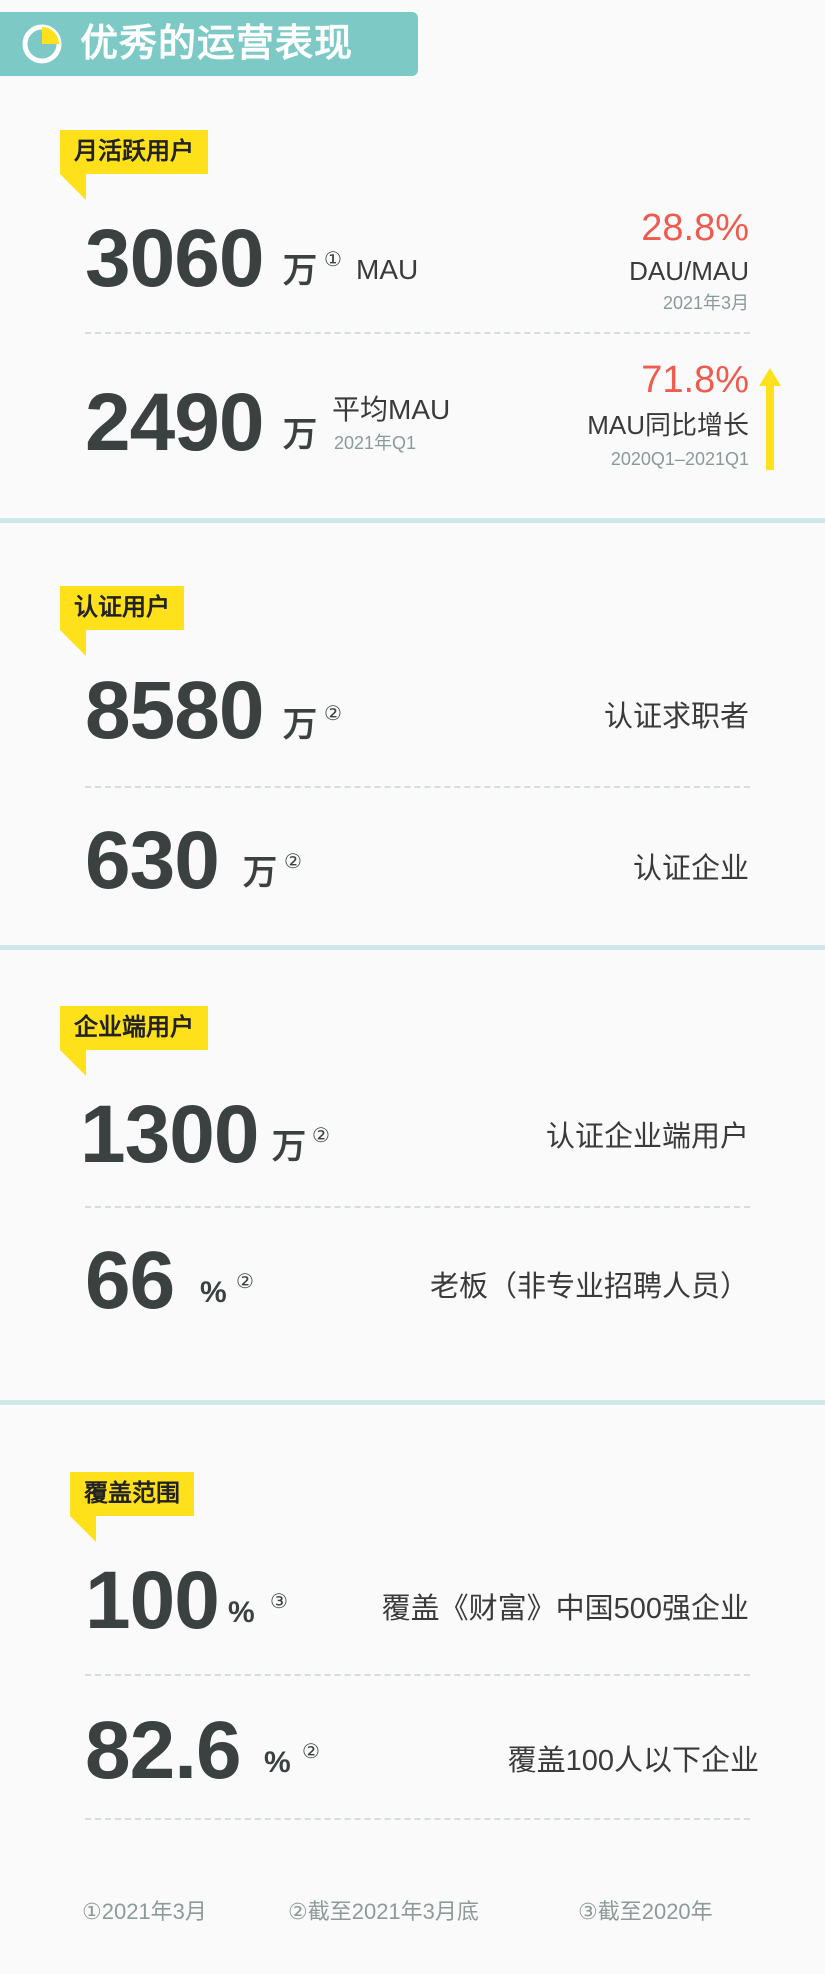 The height and width of the screenshot is (1974, 825). I want to click on footnote-1: ①2021年3月, so click(144, 1911).